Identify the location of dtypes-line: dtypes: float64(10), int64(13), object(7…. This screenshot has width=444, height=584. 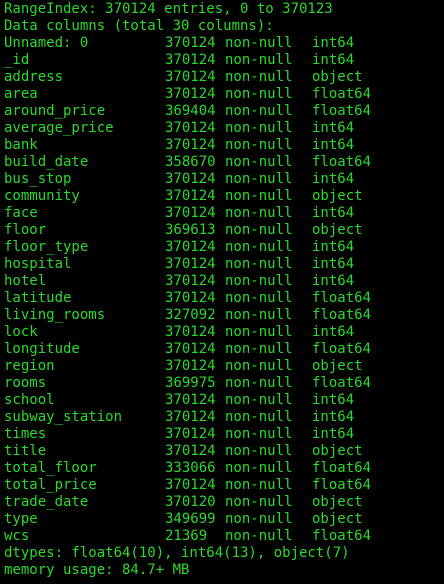
(177, 553).